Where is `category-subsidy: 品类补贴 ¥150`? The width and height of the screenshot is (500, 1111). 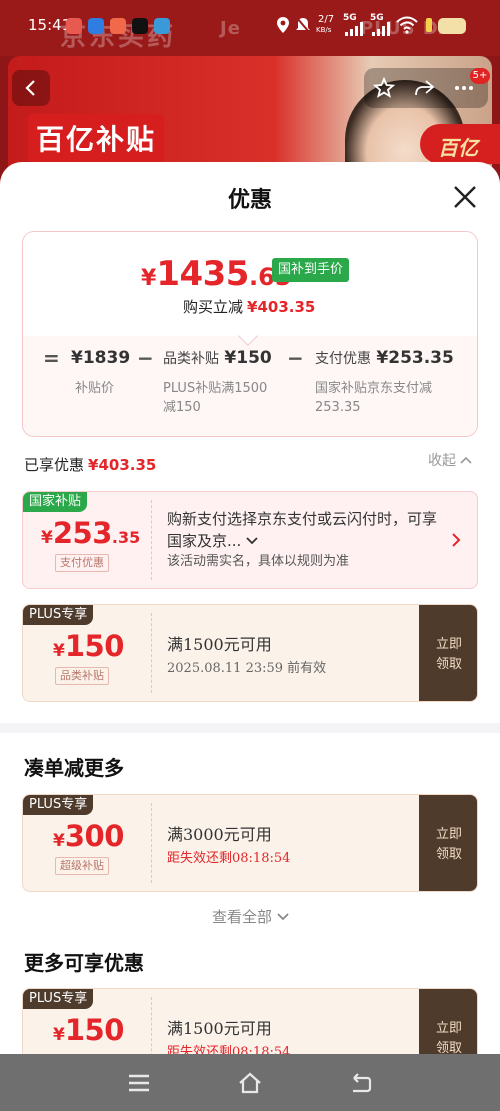
category-subsidy: 品类补贴 ¥150 is located at coordinates (217, 358).